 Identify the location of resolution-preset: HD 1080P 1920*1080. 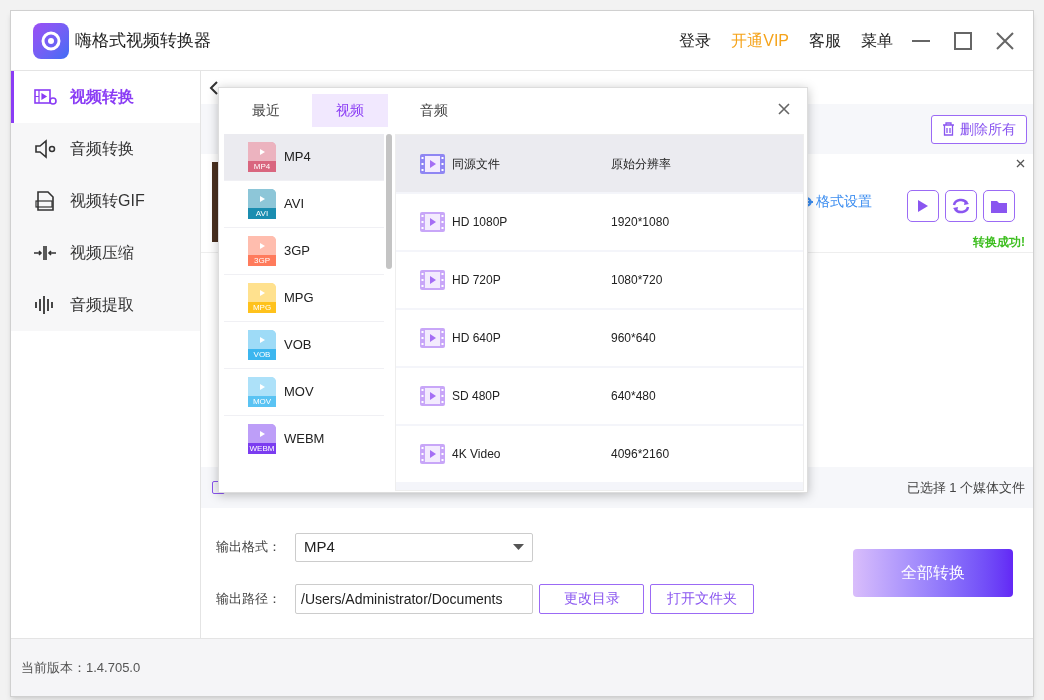
(599, 222).